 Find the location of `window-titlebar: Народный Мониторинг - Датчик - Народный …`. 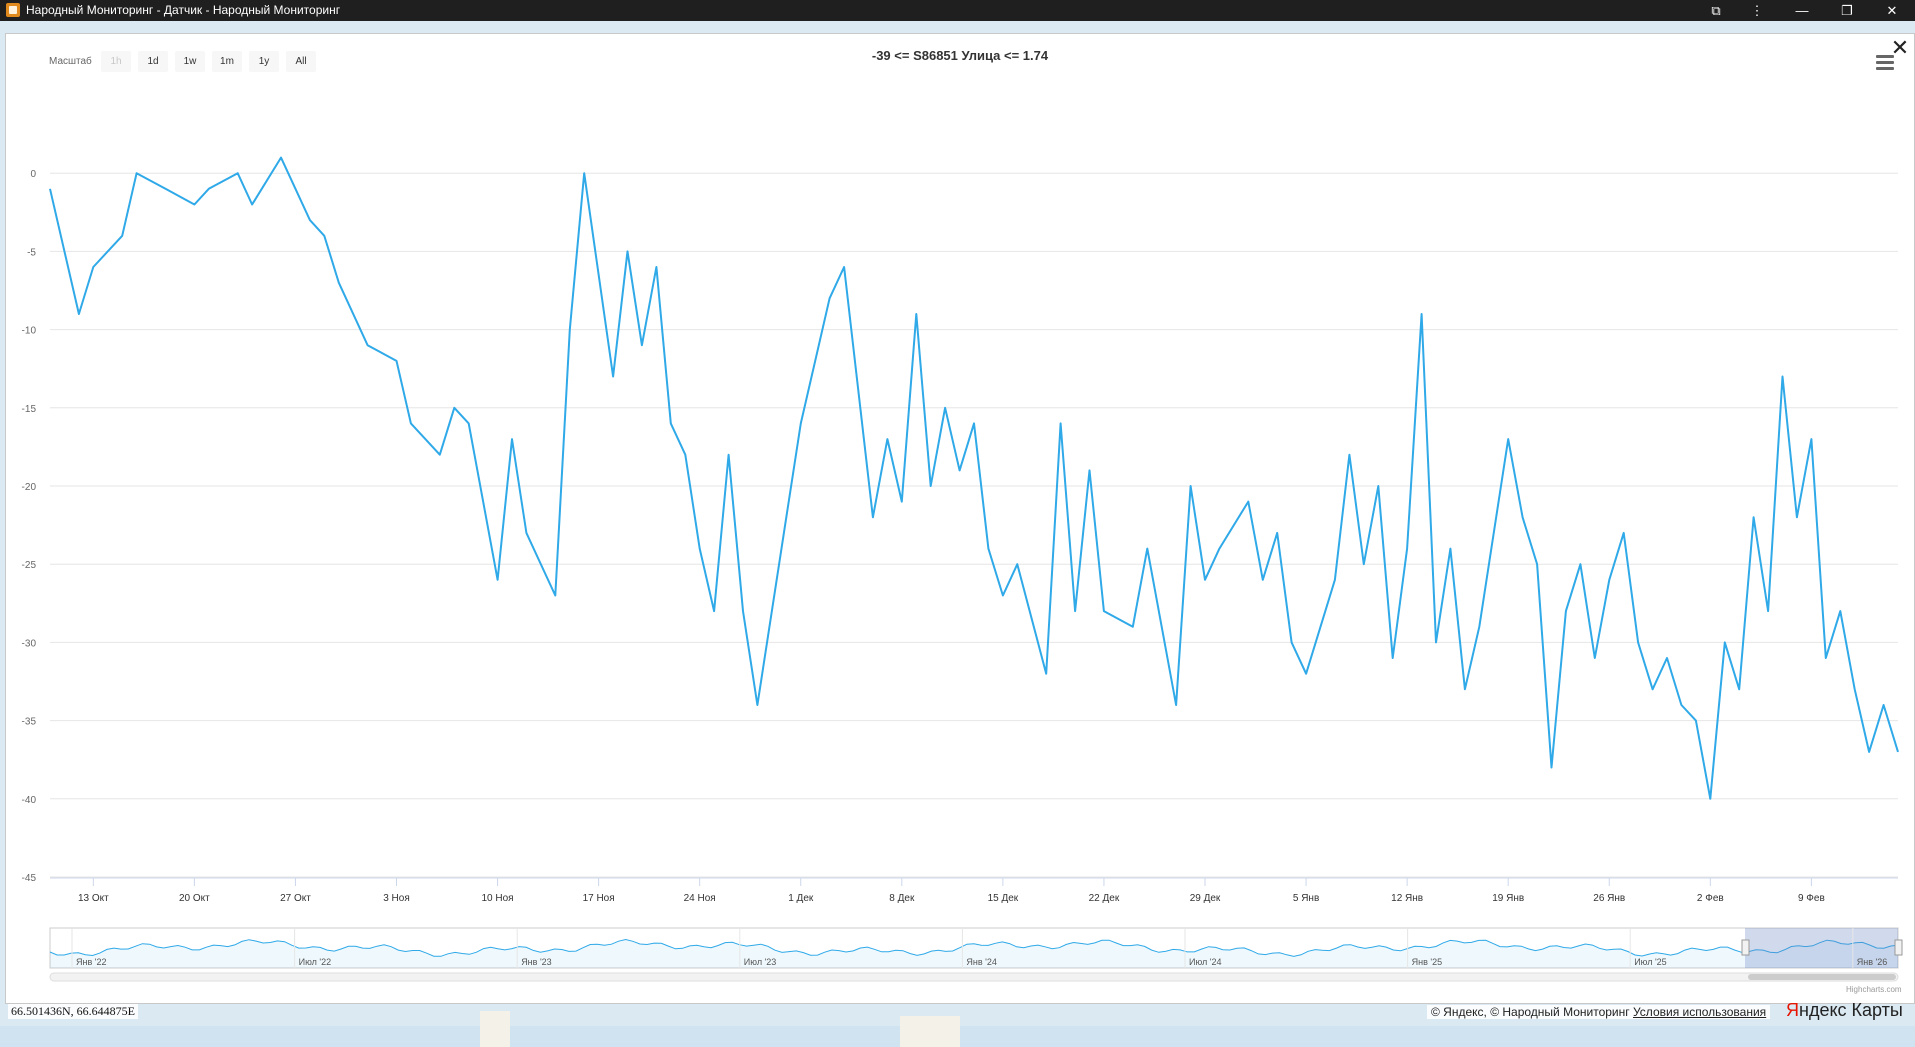

window-titlebar: Народный Мониторинг - Датчик - Народный … is located at coordinates (957, 10).